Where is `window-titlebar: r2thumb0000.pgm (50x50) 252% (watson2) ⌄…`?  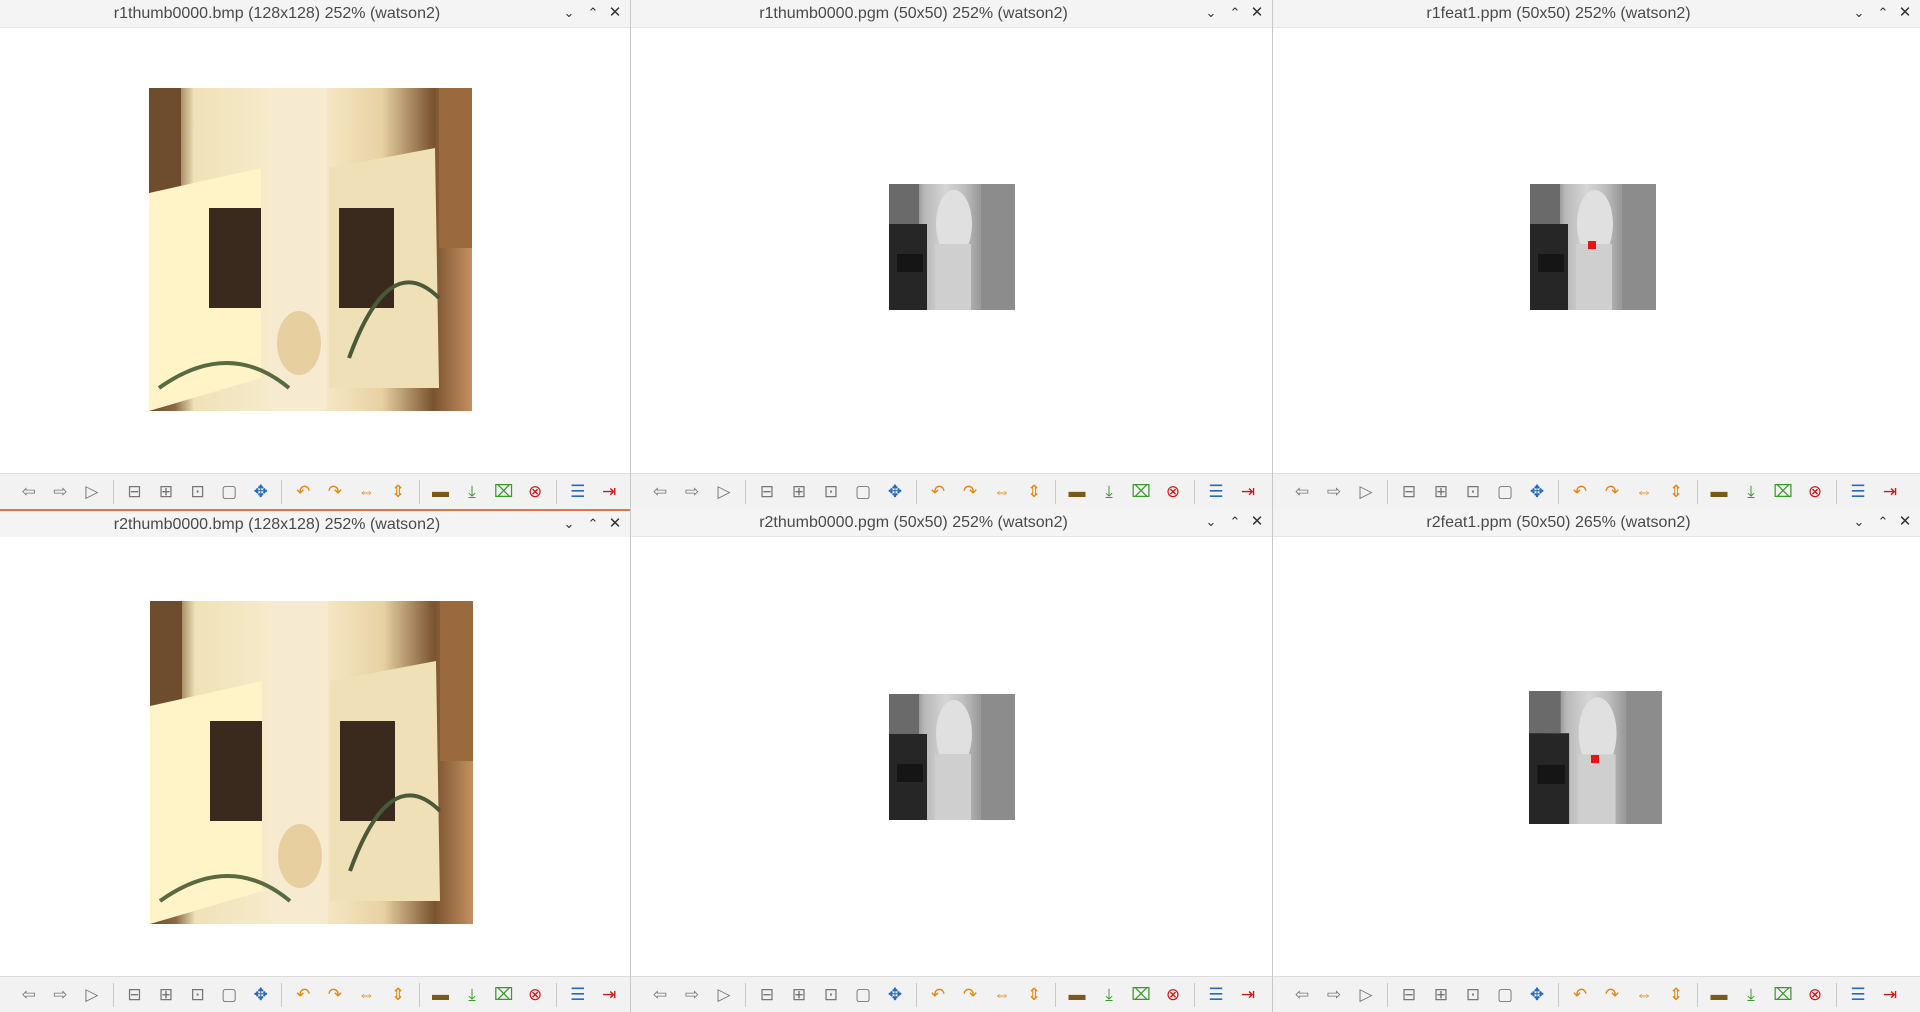 window-titlebar: r2thumb0000.pgm (50x50) 252% (watson2) ⌄… is located at coordinates (951, 523).